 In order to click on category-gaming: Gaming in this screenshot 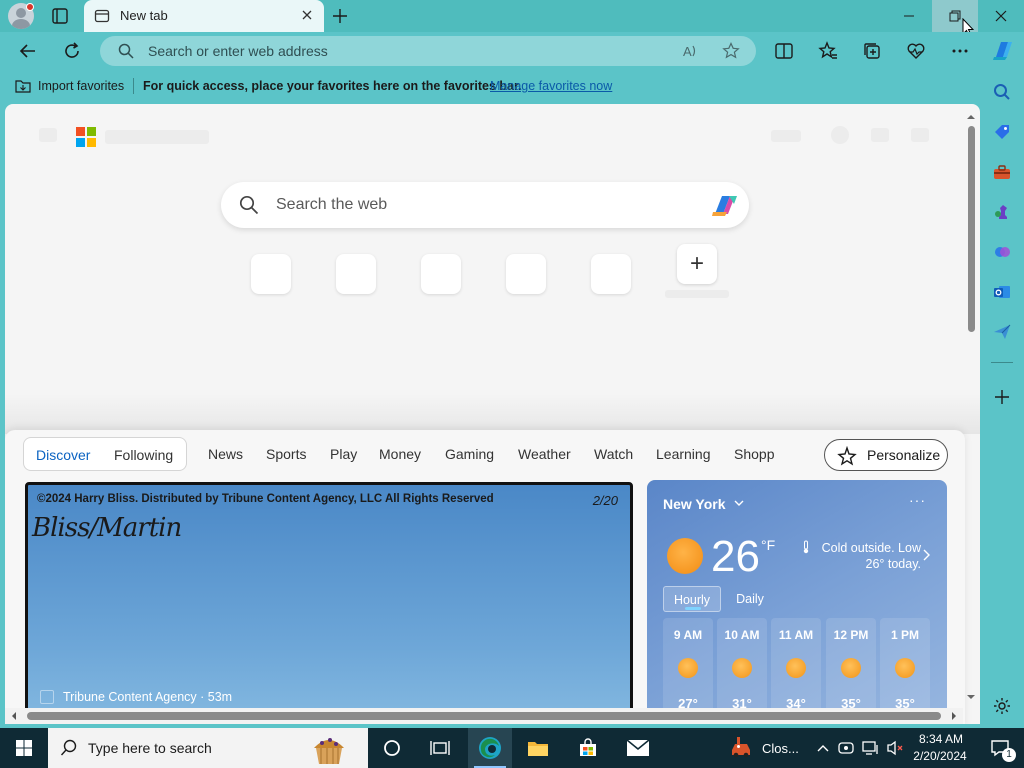, I will do `click(469, 454)`.